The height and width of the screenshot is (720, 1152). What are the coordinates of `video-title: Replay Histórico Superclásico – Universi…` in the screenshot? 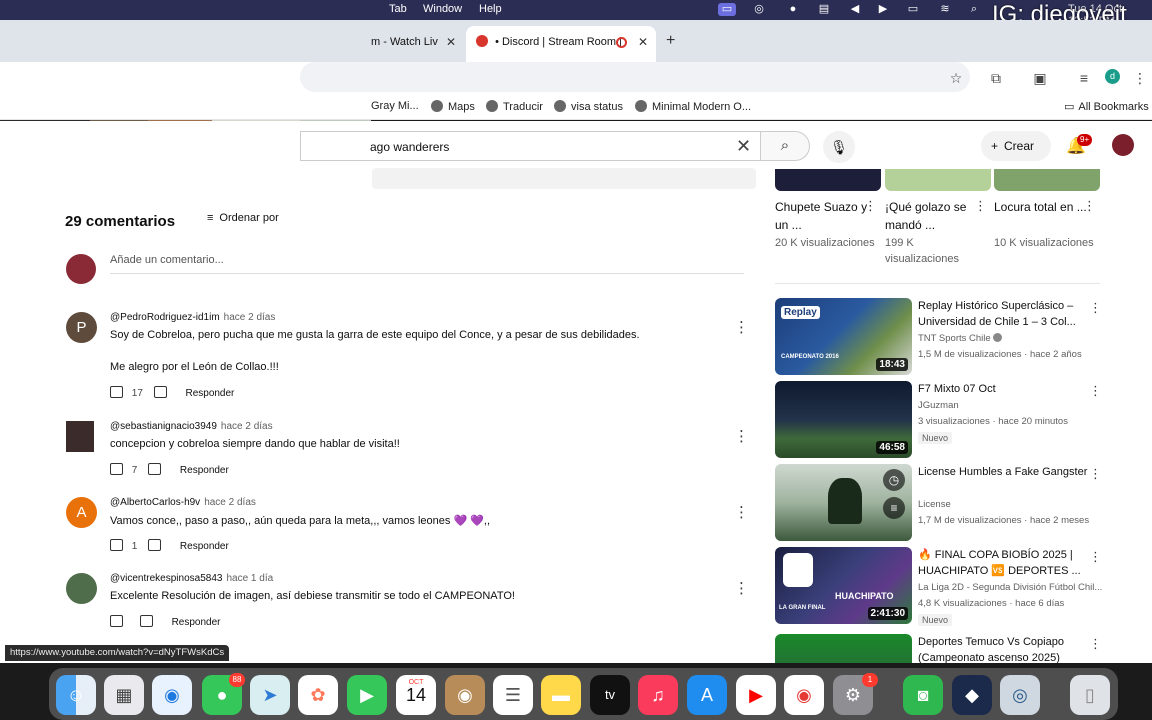 It's located at (1006, 314).